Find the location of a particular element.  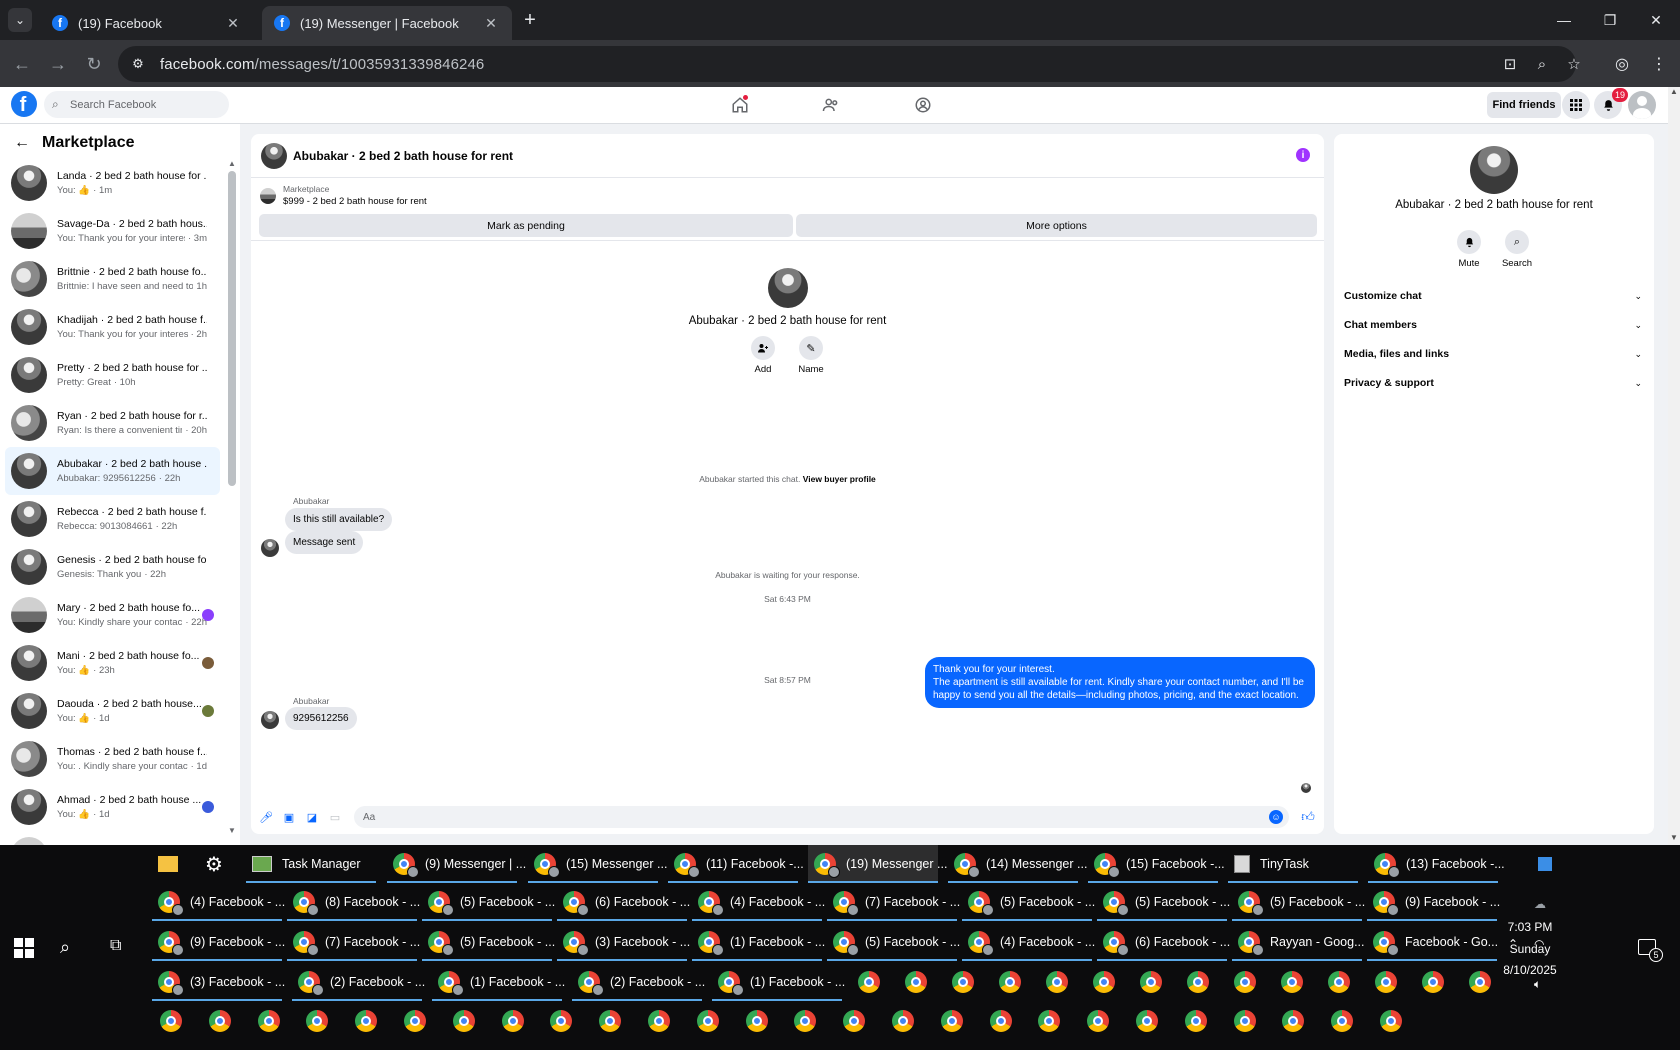

media-files-links-row: Media, files and links ⌄ is located at coordinates (1493, 354).